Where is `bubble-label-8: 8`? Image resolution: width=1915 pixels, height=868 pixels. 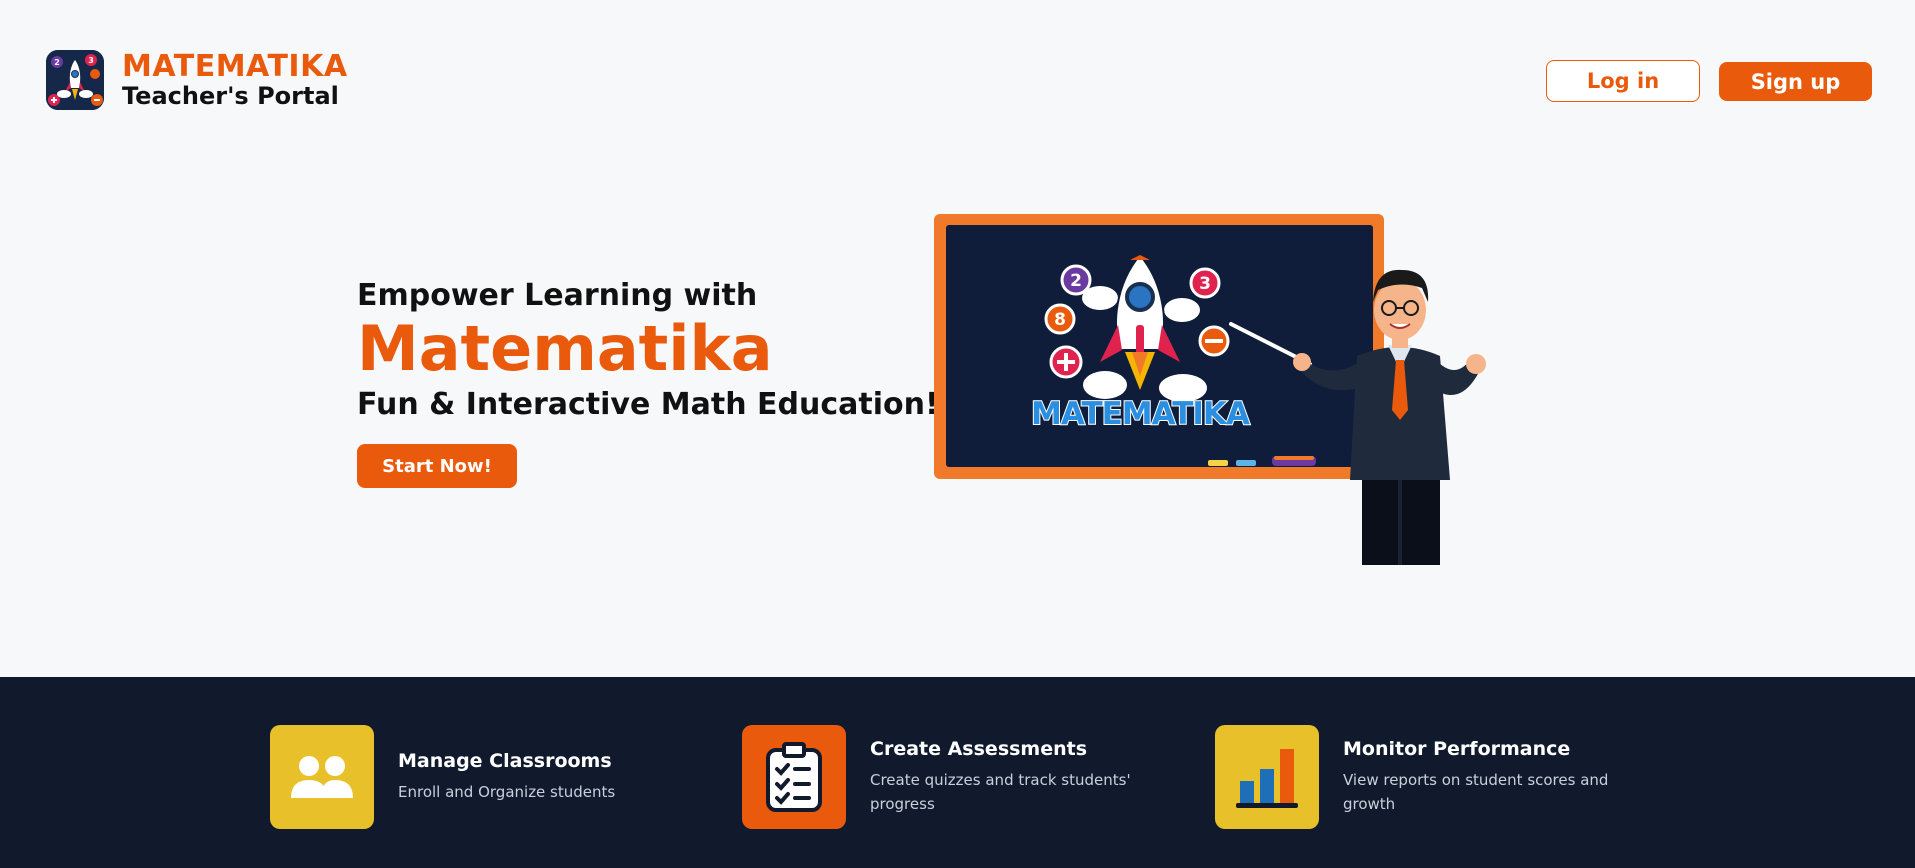 bubble-label-8: 8 is located at coordinates (1060, 320).